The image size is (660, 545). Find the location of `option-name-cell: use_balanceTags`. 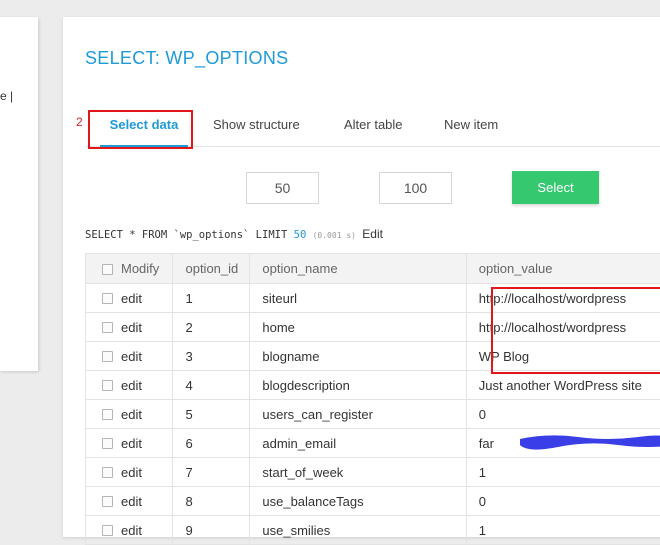

option-name-cell: use_balanceTags is located at coordinates (358, 501).